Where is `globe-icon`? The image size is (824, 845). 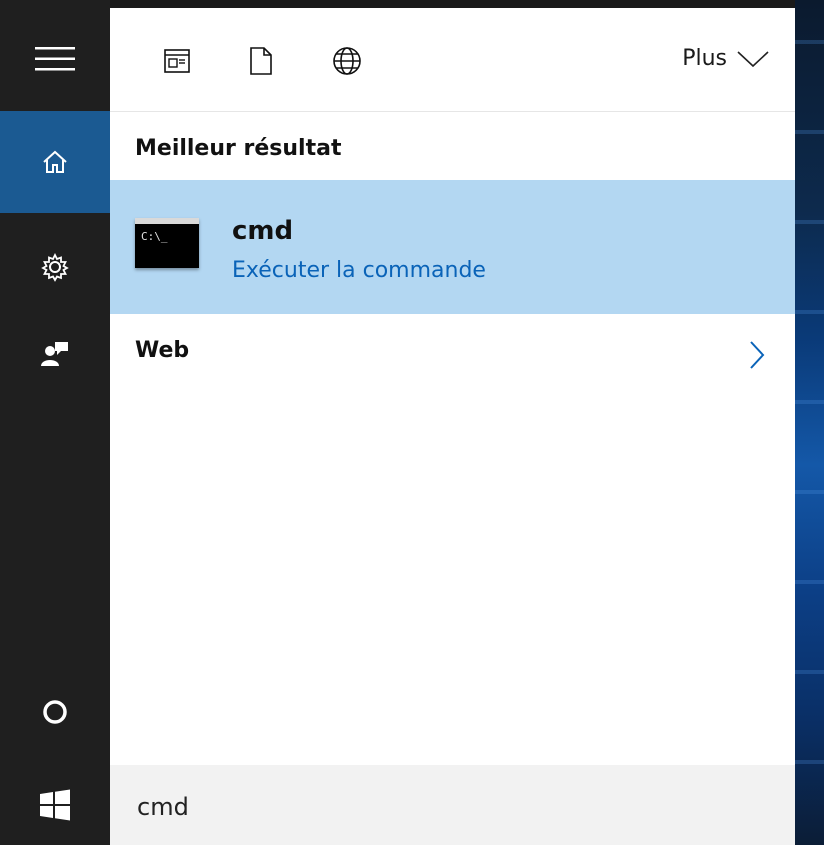 globe-icon is located at coordinates (347, 61).